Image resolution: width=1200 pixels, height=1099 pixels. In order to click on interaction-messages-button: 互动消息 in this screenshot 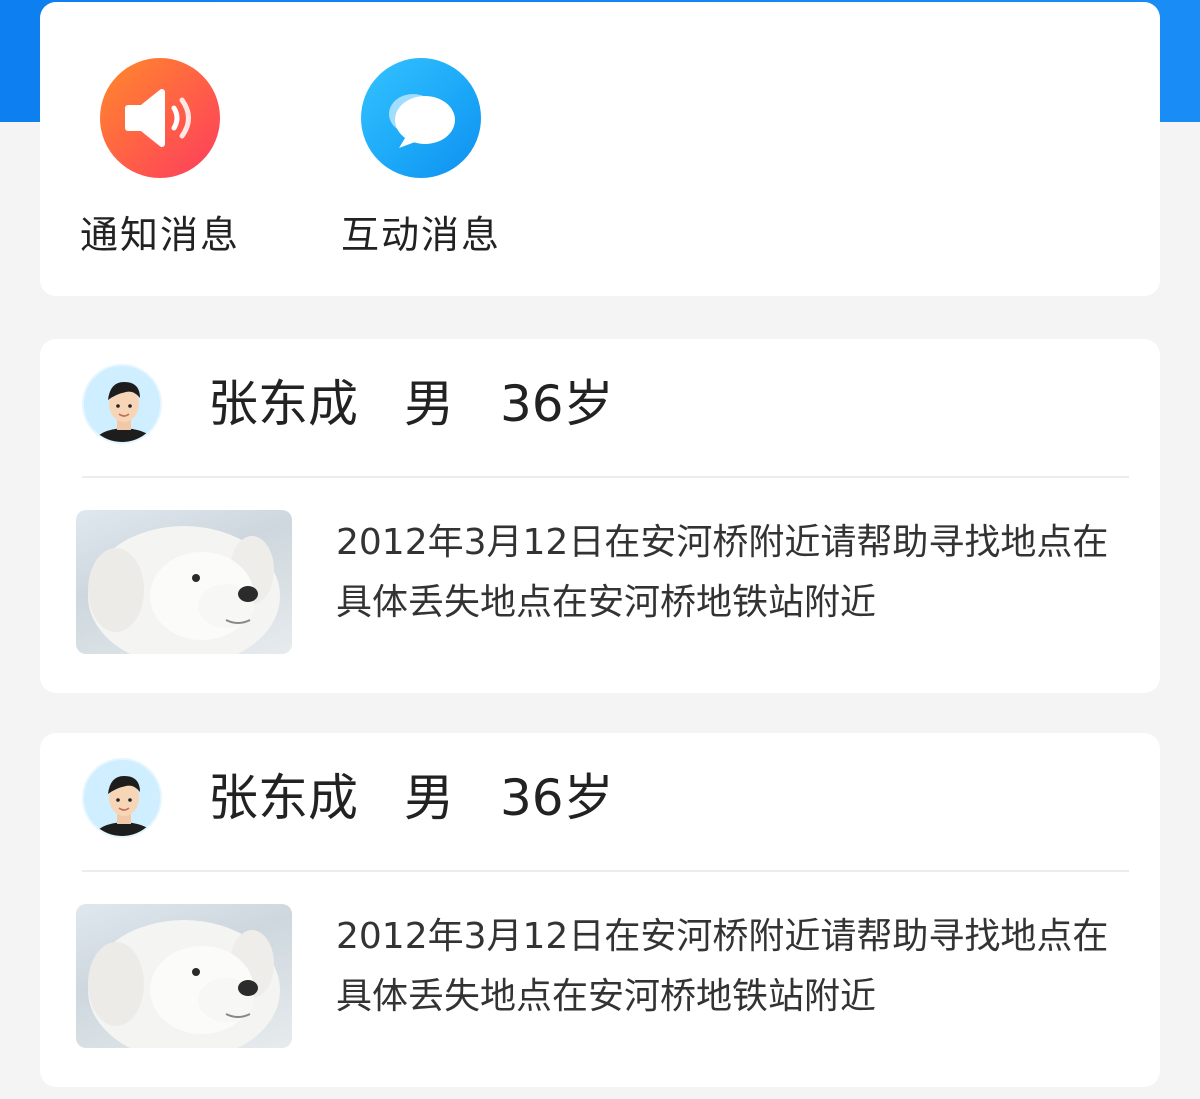, I will do `click(421, 158)`.